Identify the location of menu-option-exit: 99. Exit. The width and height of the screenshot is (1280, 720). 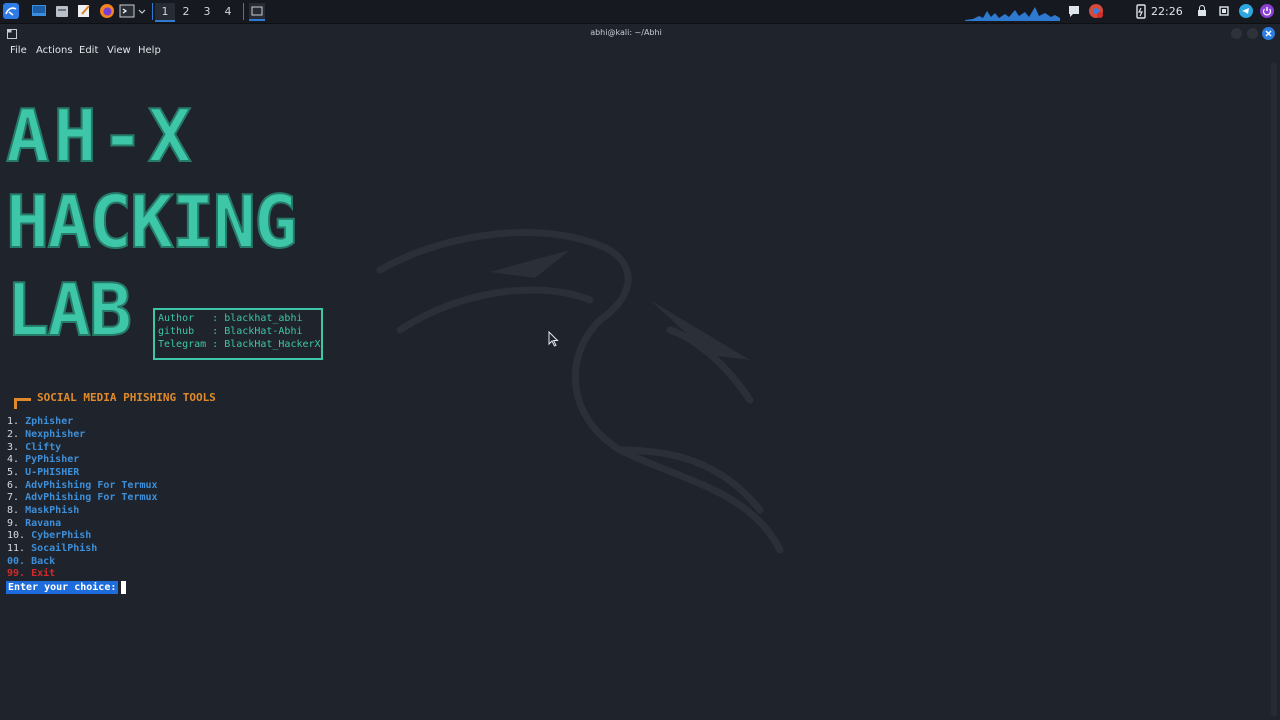
(31, 573).